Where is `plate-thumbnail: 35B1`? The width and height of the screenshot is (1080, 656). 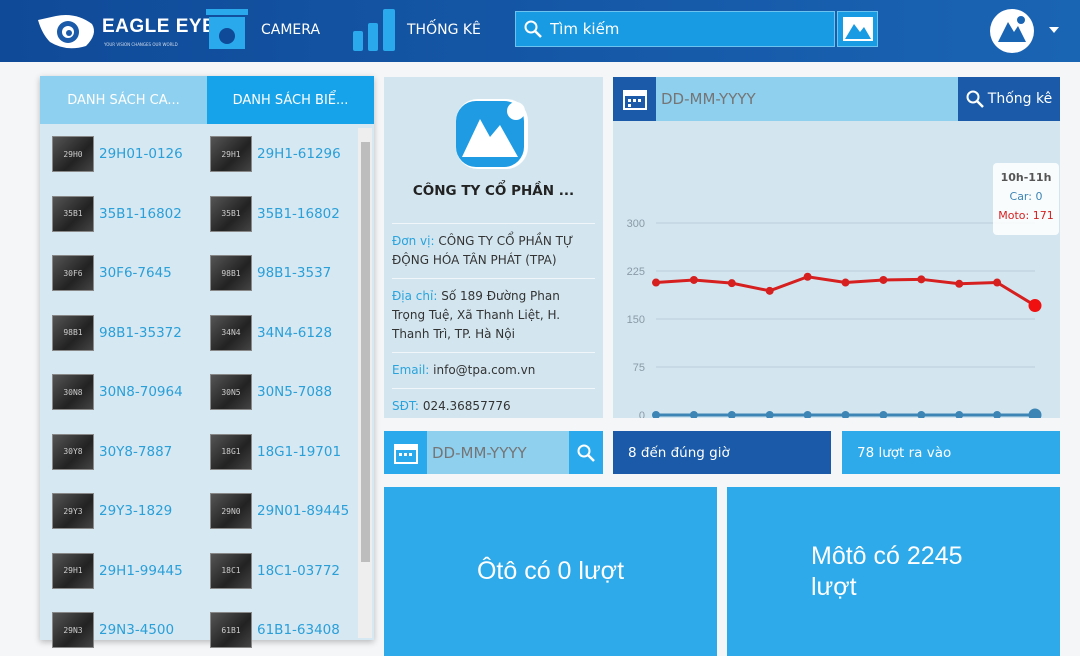 plate-thumbnail: 35B1 is located at coordinates (231, 213).